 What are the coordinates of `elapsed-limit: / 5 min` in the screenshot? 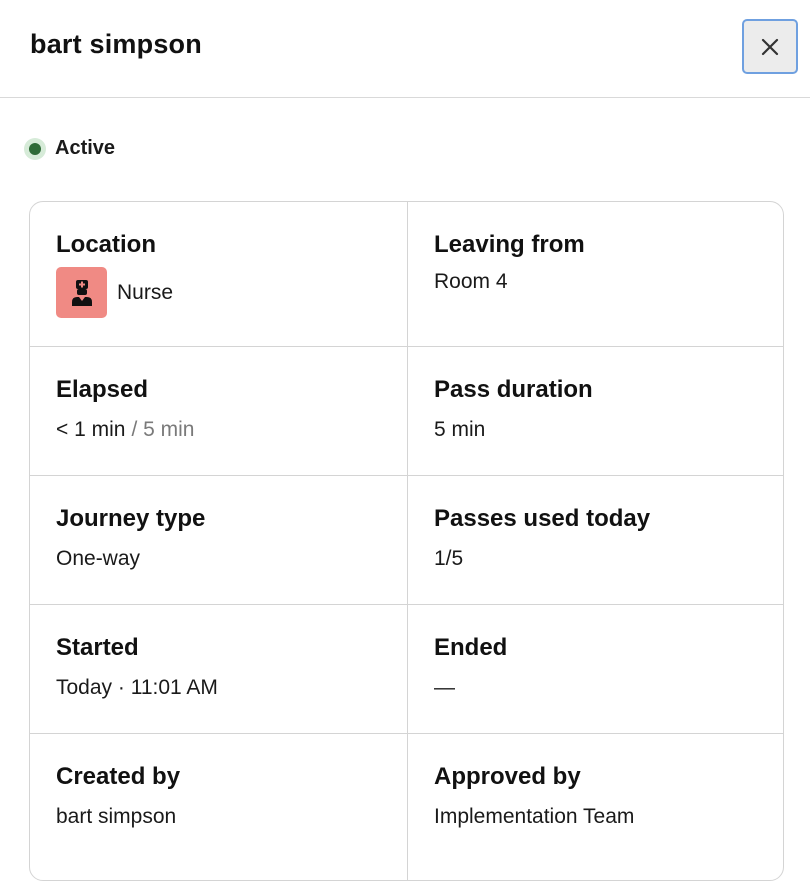 It's located at (163, 429).